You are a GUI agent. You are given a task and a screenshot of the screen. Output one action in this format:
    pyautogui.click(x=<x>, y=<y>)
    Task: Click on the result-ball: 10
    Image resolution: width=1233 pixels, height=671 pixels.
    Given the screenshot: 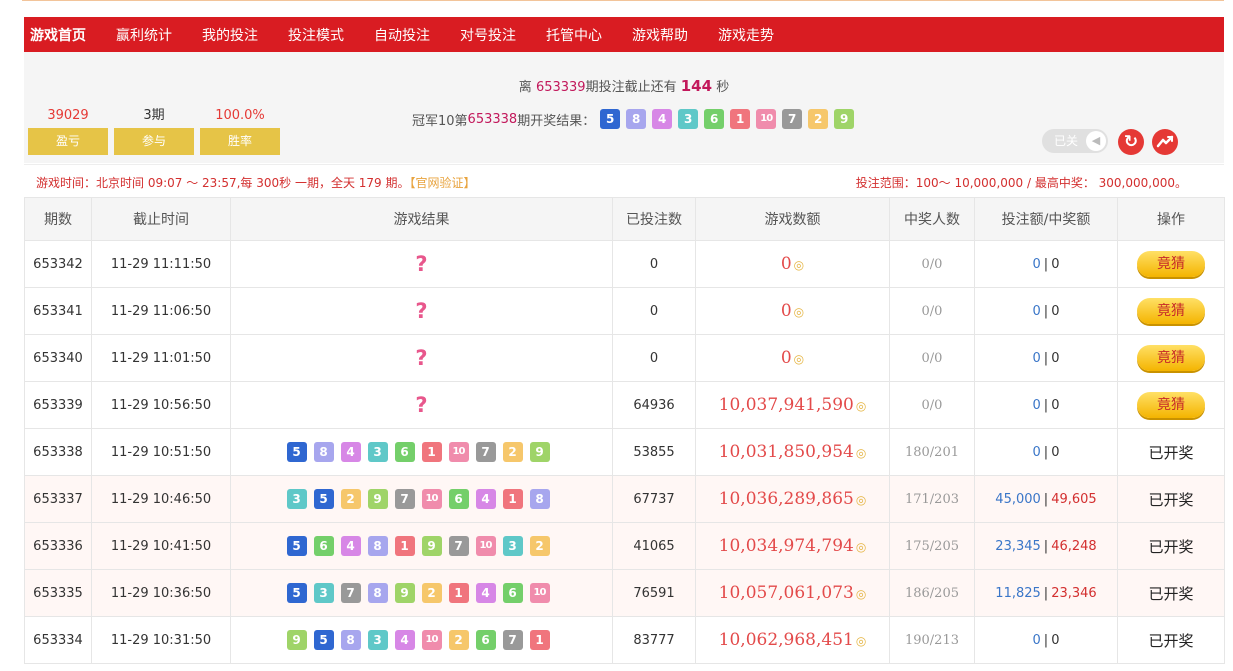 What is the action you would take?
    pyautogui.click(x=431, y=640)
    